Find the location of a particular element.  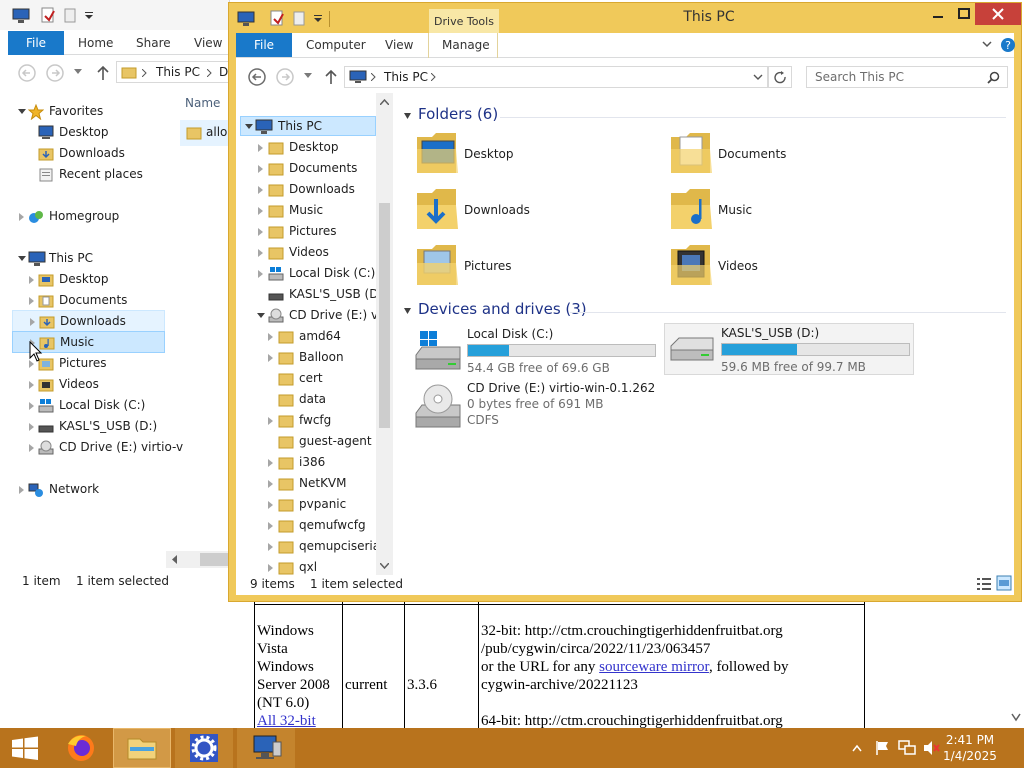

help-icon: ? is located at coordinates (1008, 45).